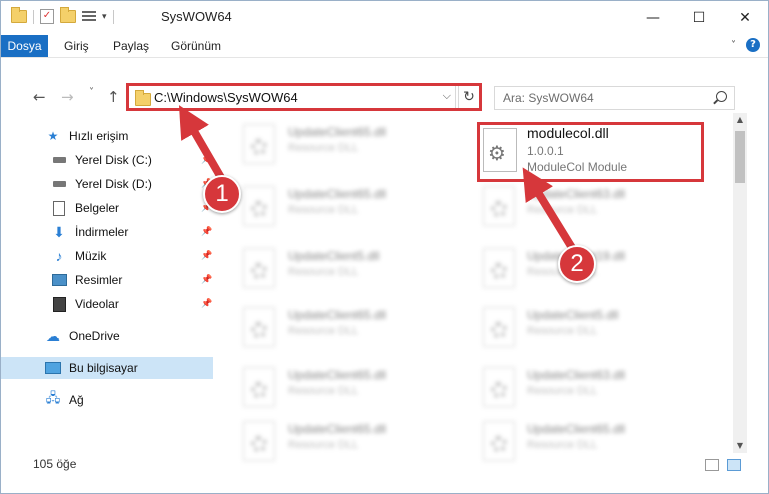  What do you see at coordinates (53, 368) in the screenshot?
I see `computer-icon` at bounding box center [53, 368].